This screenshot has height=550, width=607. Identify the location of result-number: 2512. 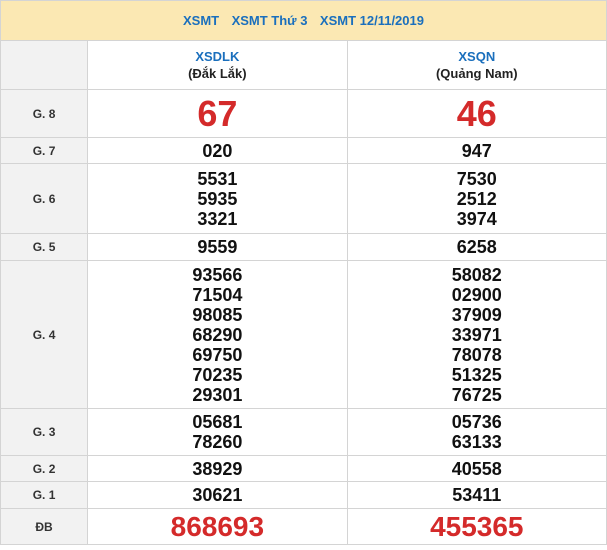
(476, 198).